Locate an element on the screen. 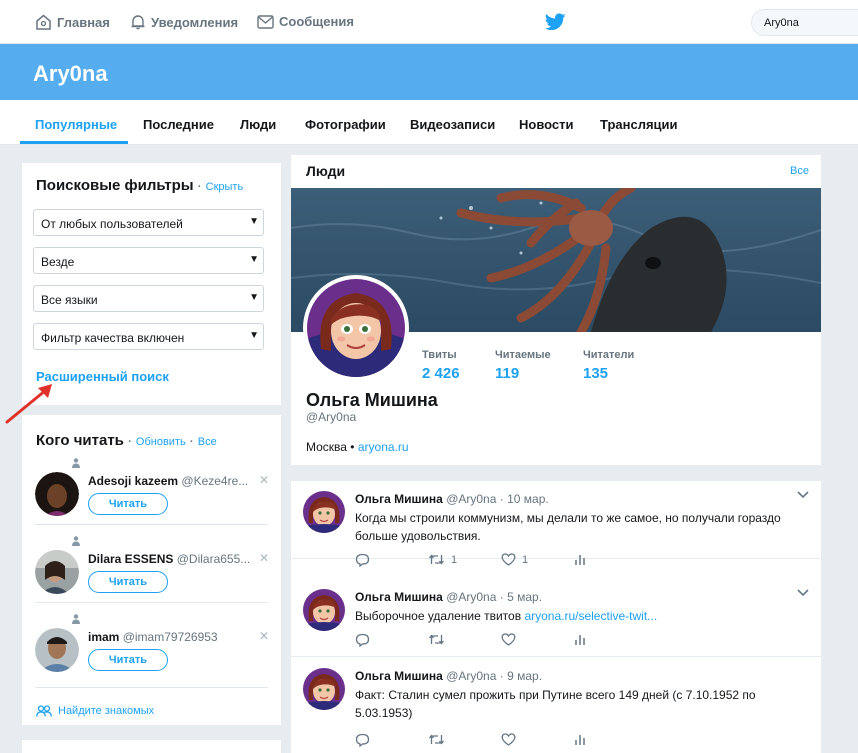 The image size is (858, 753). tab-videos: Видеозаписи is located at coordinates (452, 124).